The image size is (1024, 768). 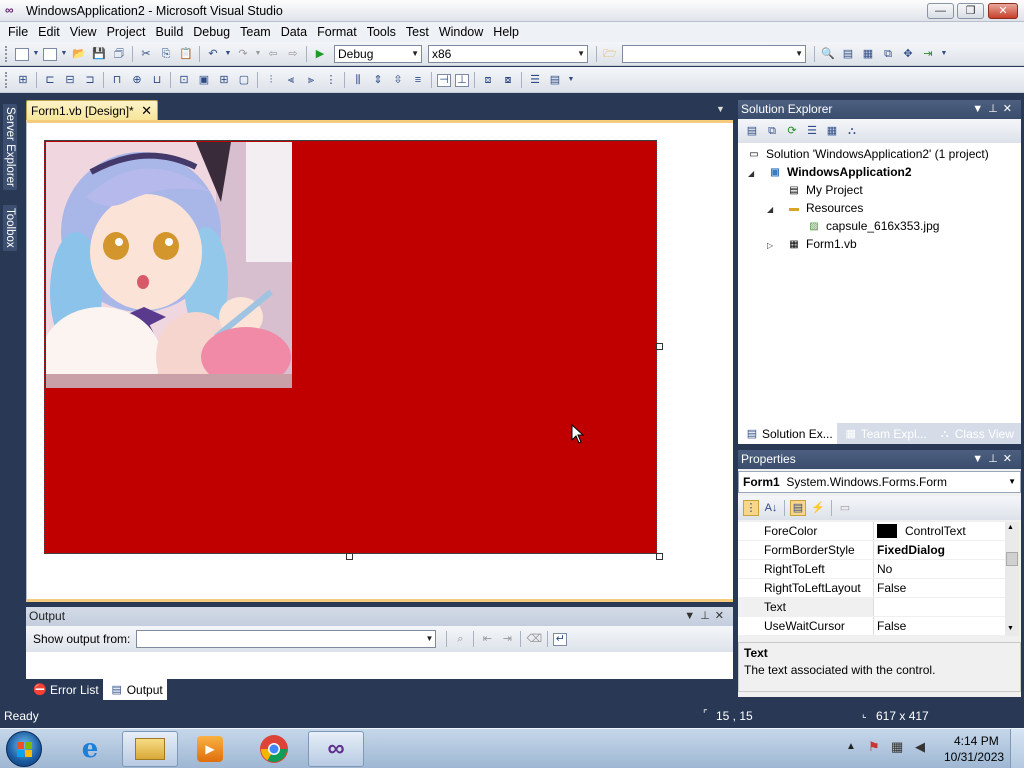 I want to click on scroll-up-icon: ▲, so click(x=1010, y=527).